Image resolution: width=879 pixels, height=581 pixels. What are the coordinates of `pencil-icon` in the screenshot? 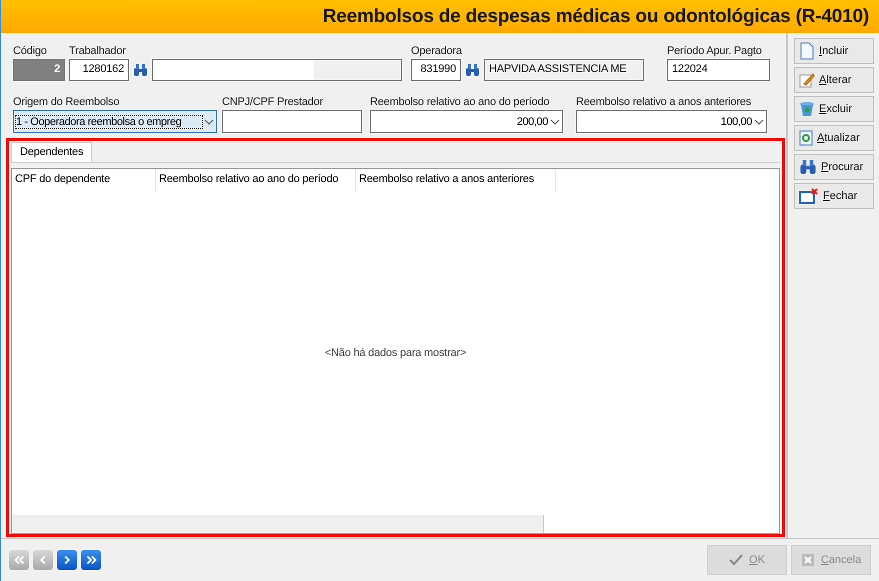 It's located at (807, 80).